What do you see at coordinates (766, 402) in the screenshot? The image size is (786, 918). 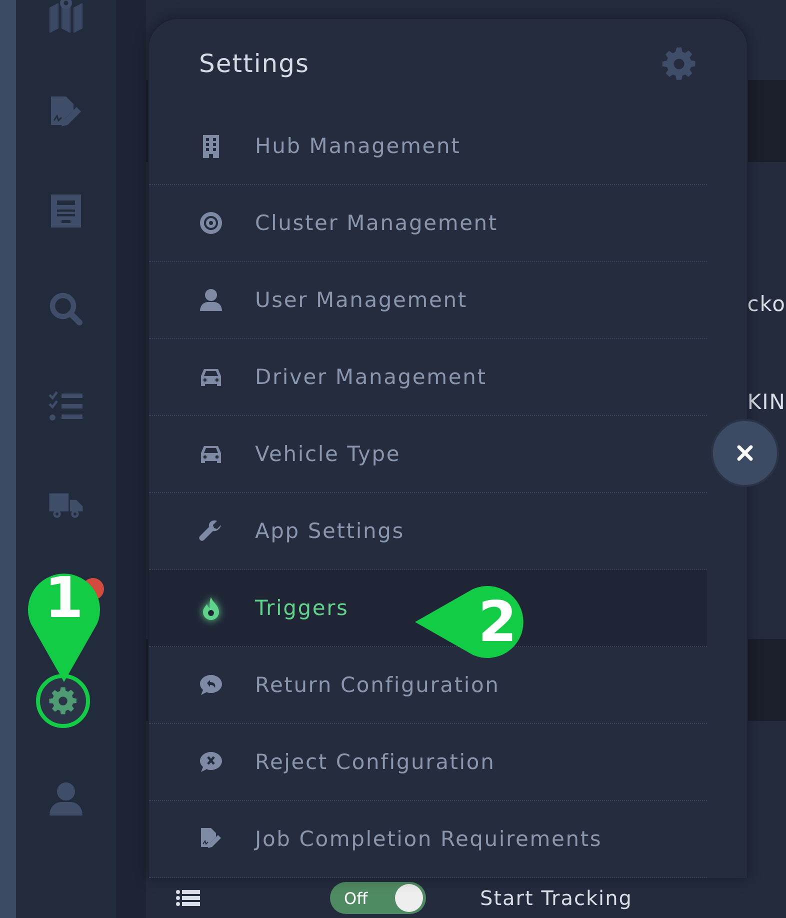 I see `text-fragment: KIN` at bounding box center [766, 402].